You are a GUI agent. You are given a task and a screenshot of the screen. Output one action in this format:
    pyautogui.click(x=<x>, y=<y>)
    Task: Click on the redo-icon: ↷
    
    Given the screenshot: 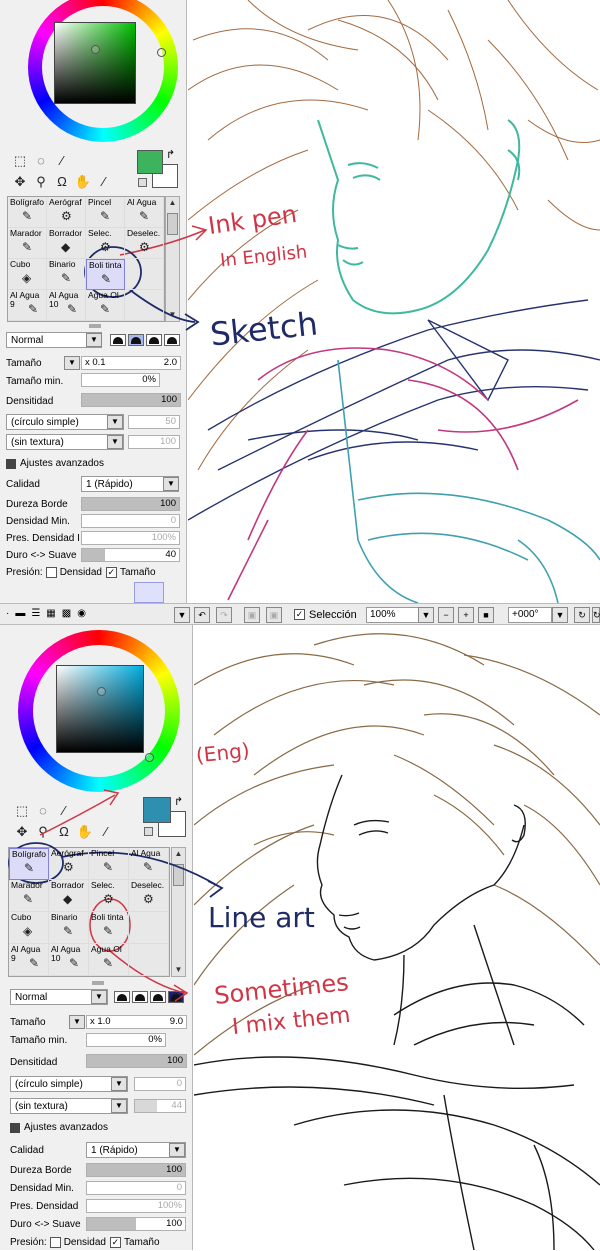 What is the action you would take?
    pyautogui.click(x=224, y=615)
    